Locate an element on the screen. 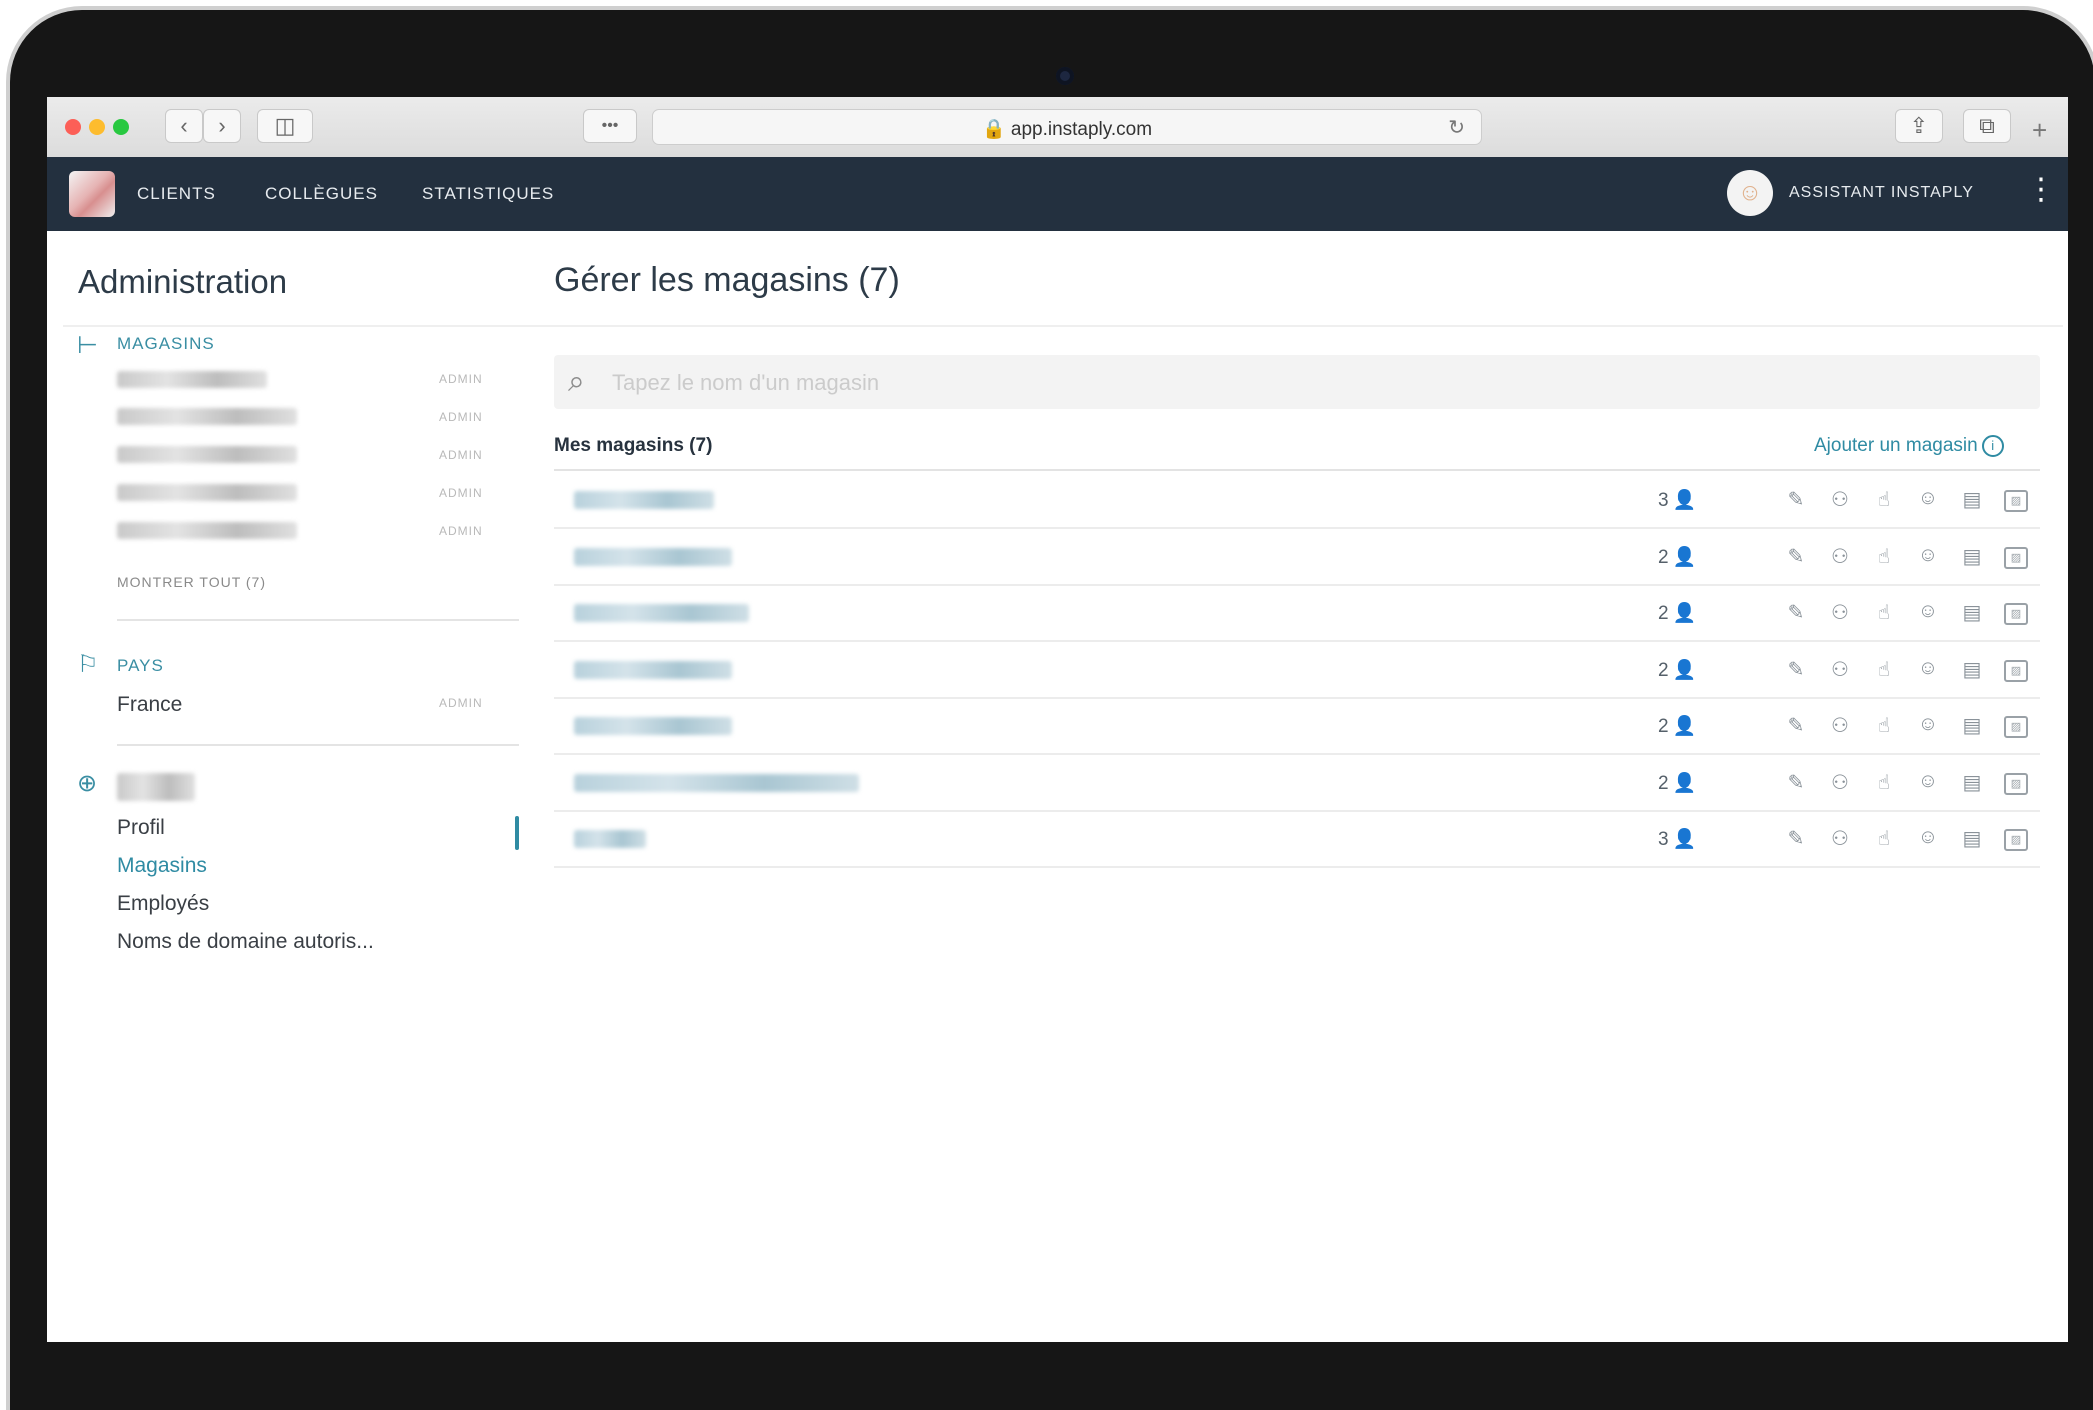 The height and width of the screenshot is (1410, 2093). kebab-menu-icon: ⋮ is located at coordinates (2041, 190).